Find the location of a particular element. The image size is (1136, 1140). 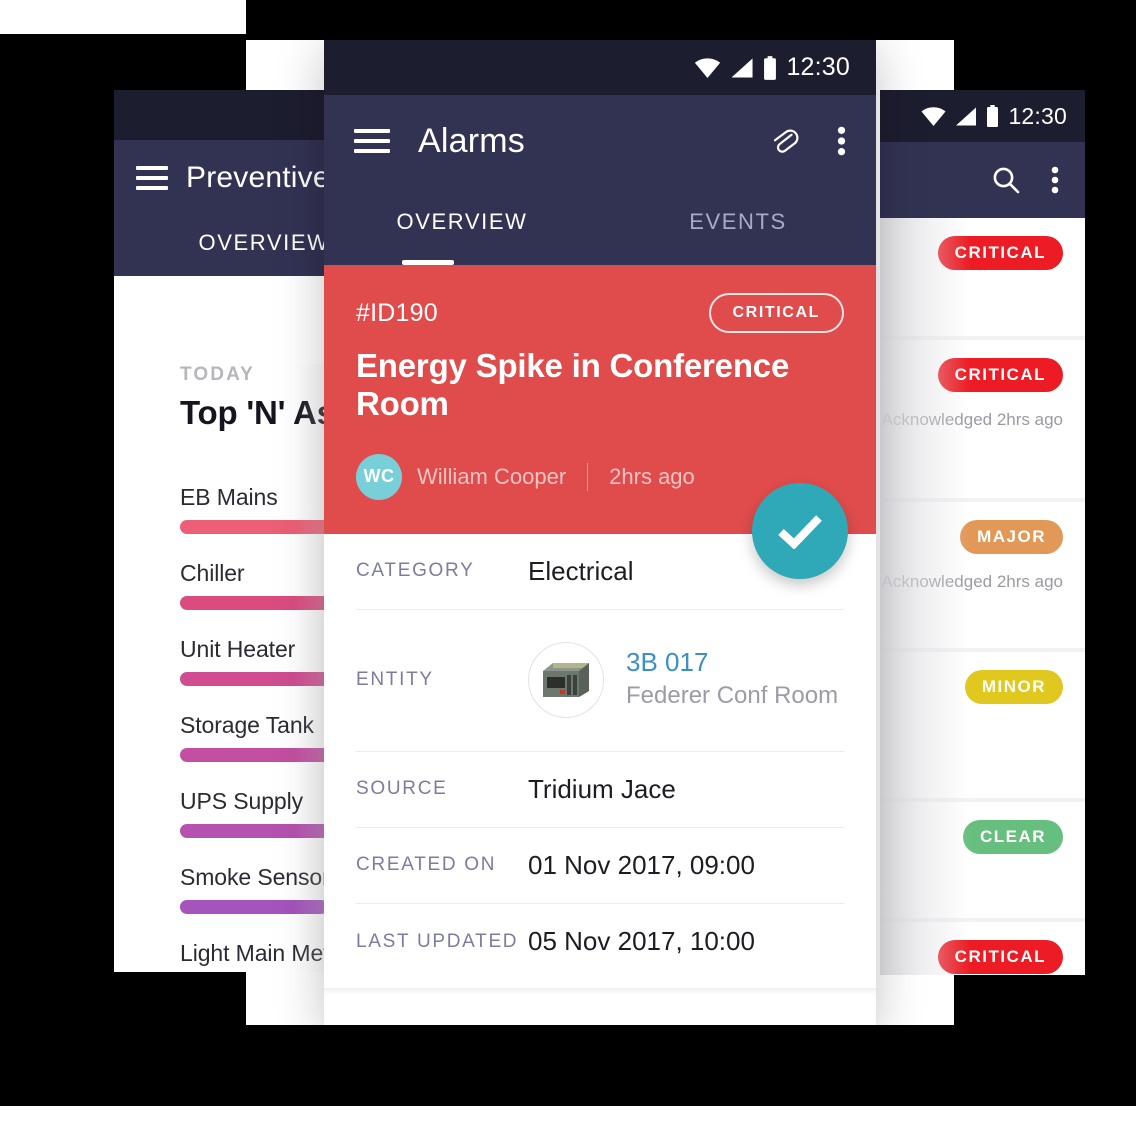

detail-label: ENTITY is located at coordinates (395, 680).